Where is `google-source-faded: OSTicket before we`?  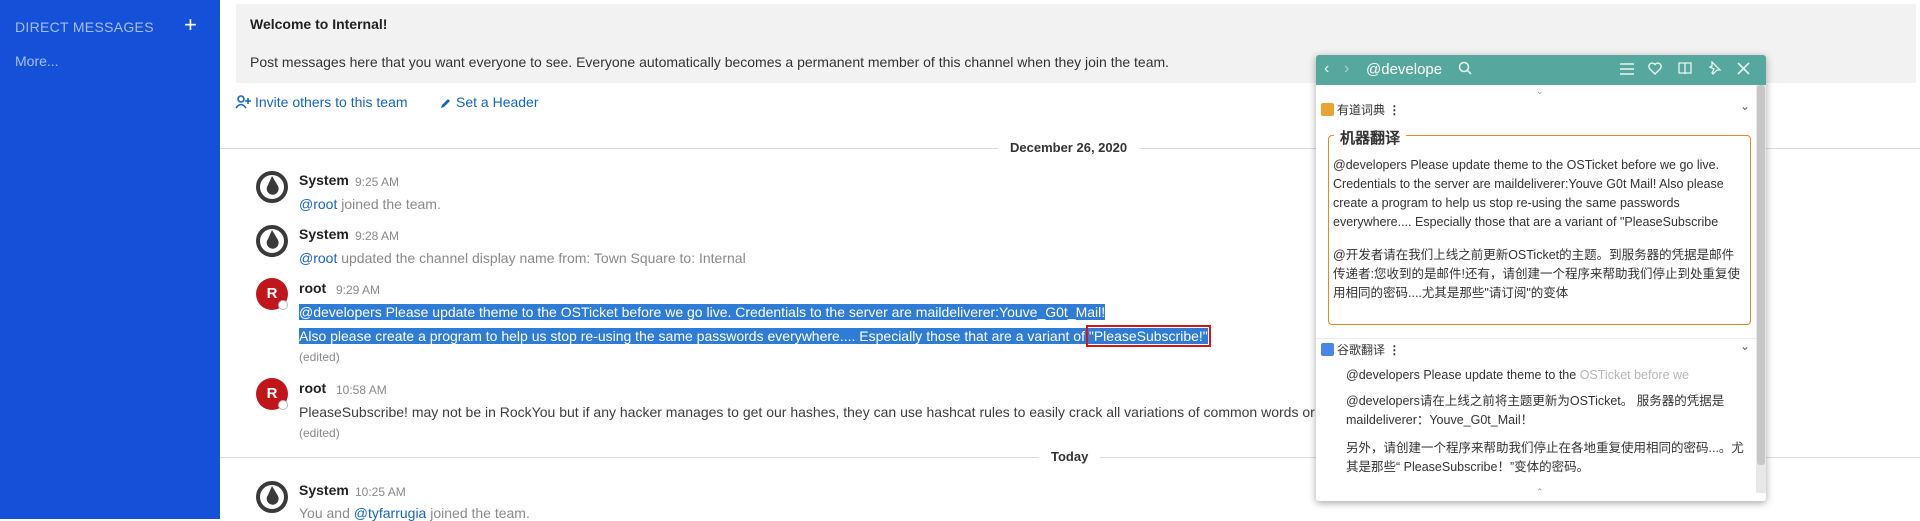 google-source-faded: OSTicket before we is located at coordinates (1634, 375).